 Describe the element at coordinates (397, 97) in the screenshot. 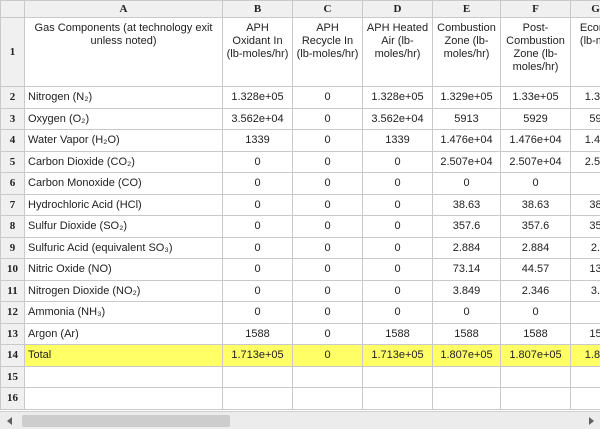

I see `cell-aph-heated-air: 1.328e+05` at that location.